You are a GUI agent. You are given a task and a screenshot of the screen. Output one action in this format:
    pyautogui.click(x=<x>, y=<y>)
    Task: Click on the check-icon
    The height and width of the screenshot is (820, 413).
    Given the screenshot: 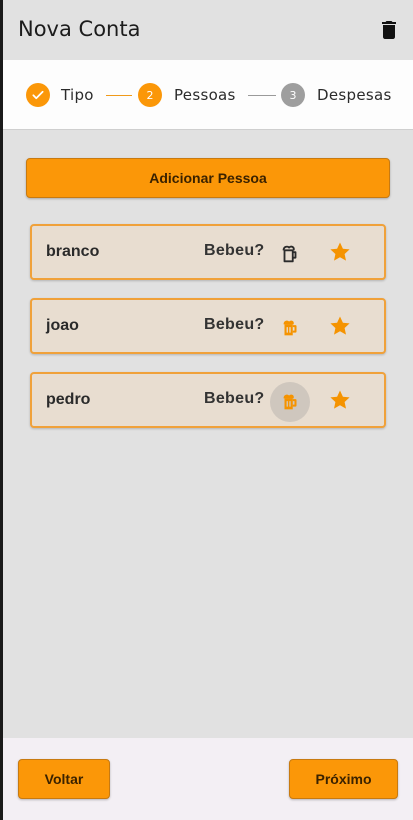 What is the action you would take?
    pyautogui.click(x=38, y=95)
    